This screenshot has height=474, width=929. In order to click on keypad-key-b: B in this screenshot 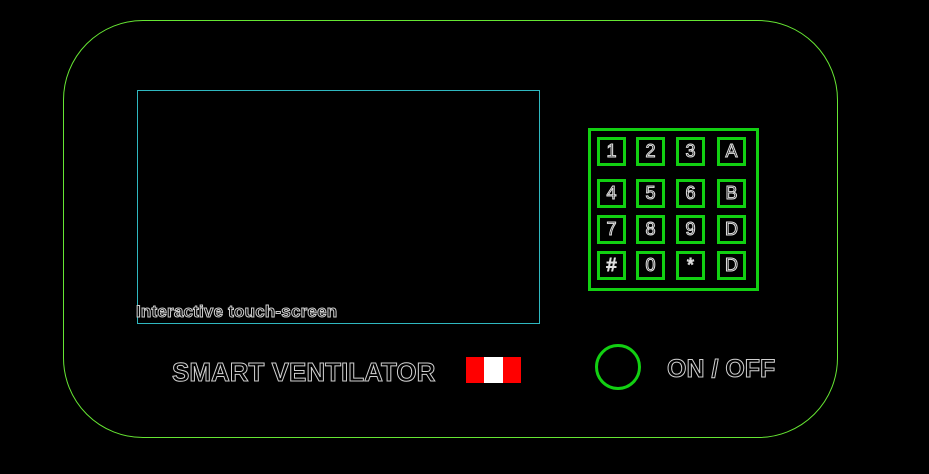, I will do `click(731, 193)`.